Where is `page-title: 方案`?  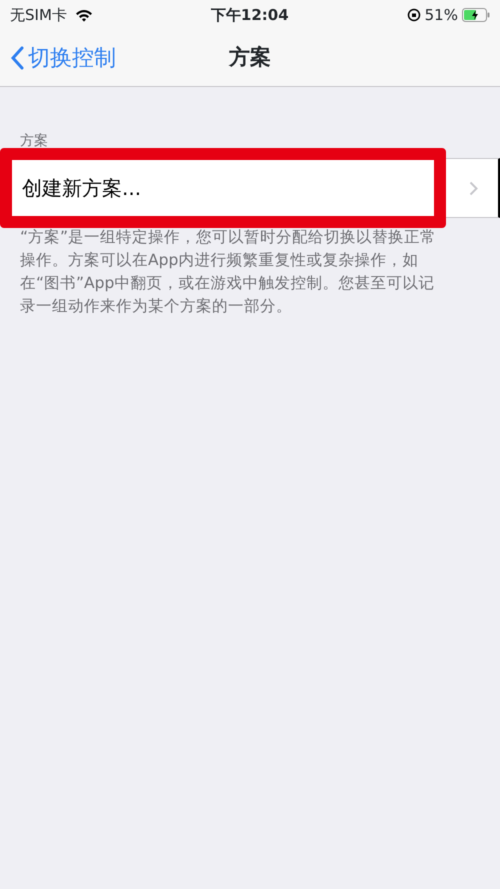
page-title: 方案 is located at coordinates (250, 58).